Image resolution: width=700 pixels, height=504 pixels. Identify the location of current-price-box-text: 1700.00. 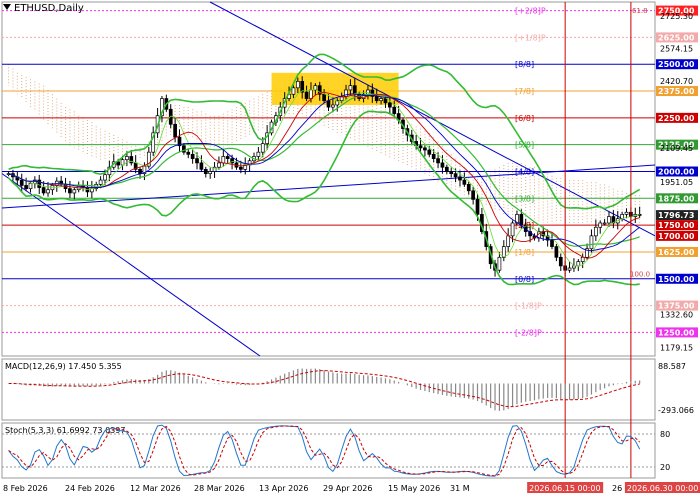
(676, 236).